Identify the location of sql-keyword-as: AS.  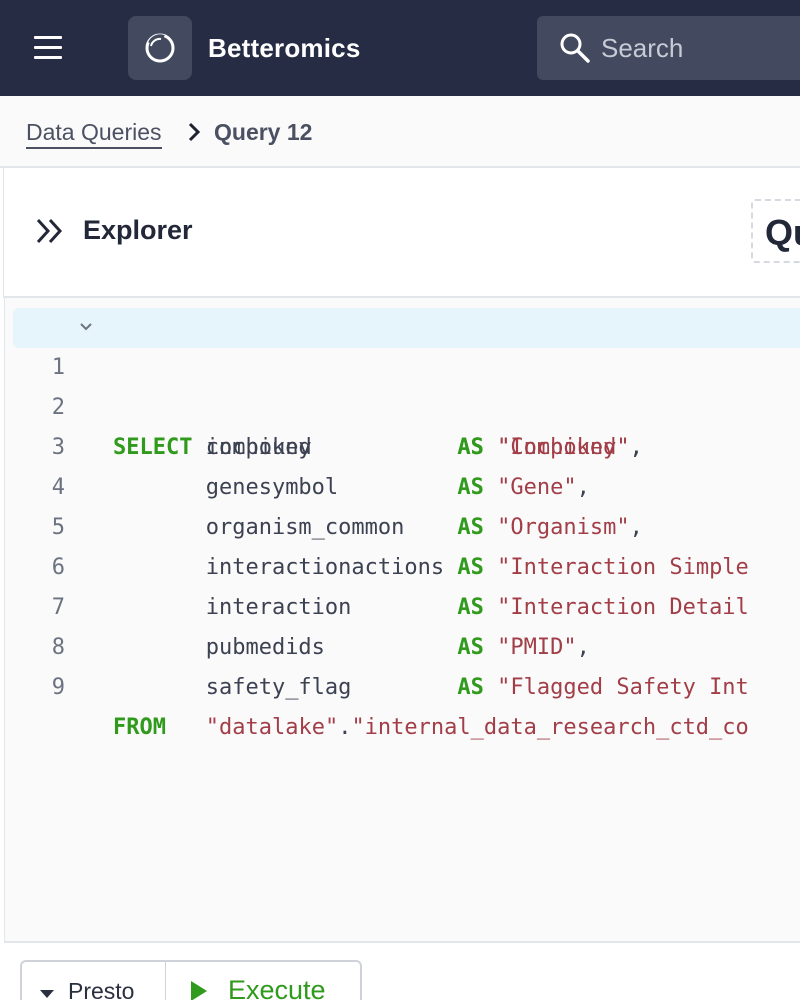
(470, 687).